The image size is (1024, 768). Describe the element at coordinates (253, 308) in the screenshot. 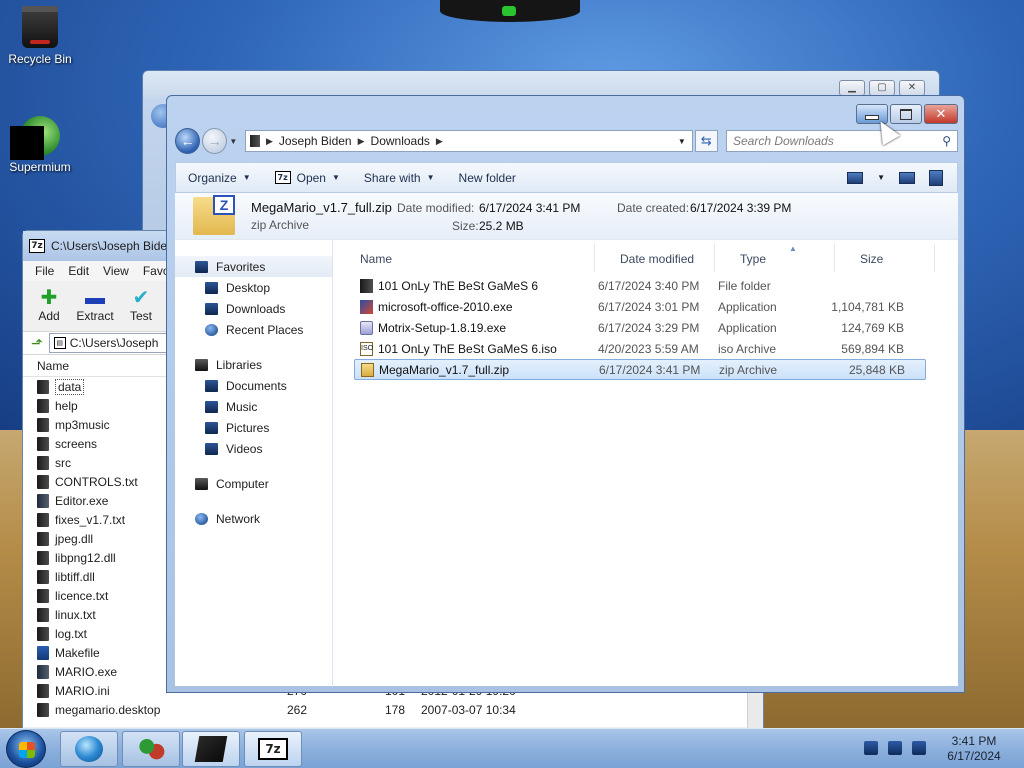

I see `nav-downloads: Downloads` at that location.